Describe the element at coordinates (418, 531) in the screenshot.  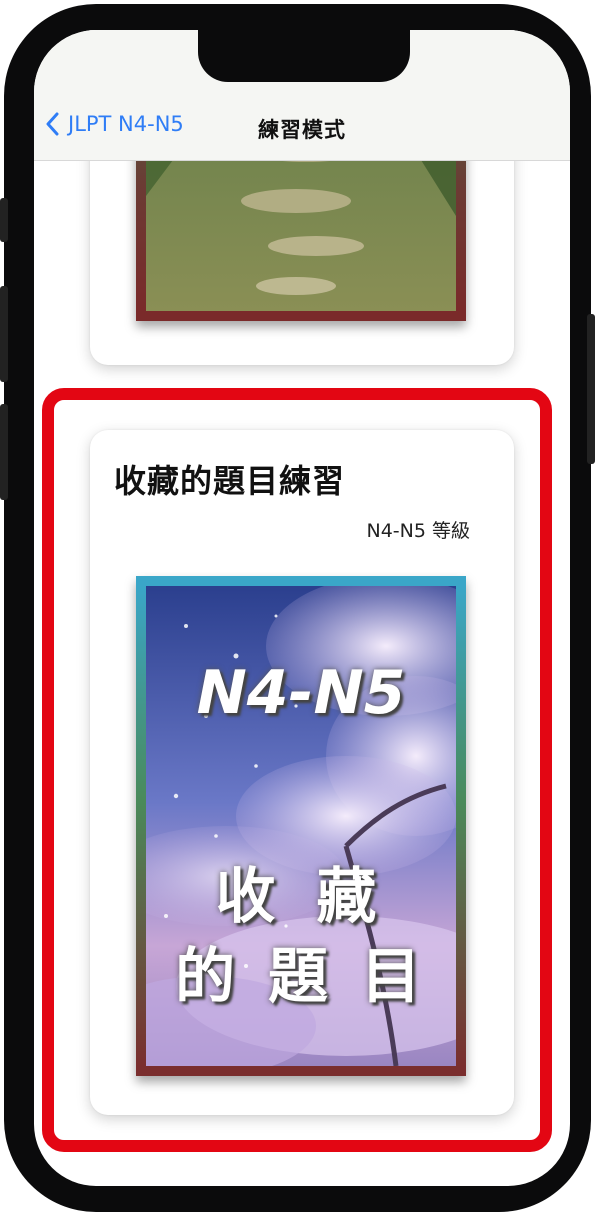
I see `level-label: N4-N5 等級` at that location.